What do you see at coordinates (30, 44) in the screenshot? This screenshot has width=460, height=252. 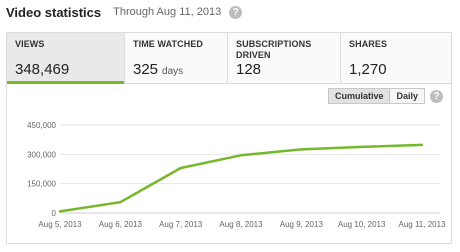 I see `metric-label: VIEWS` at bounding box center [30, 44].